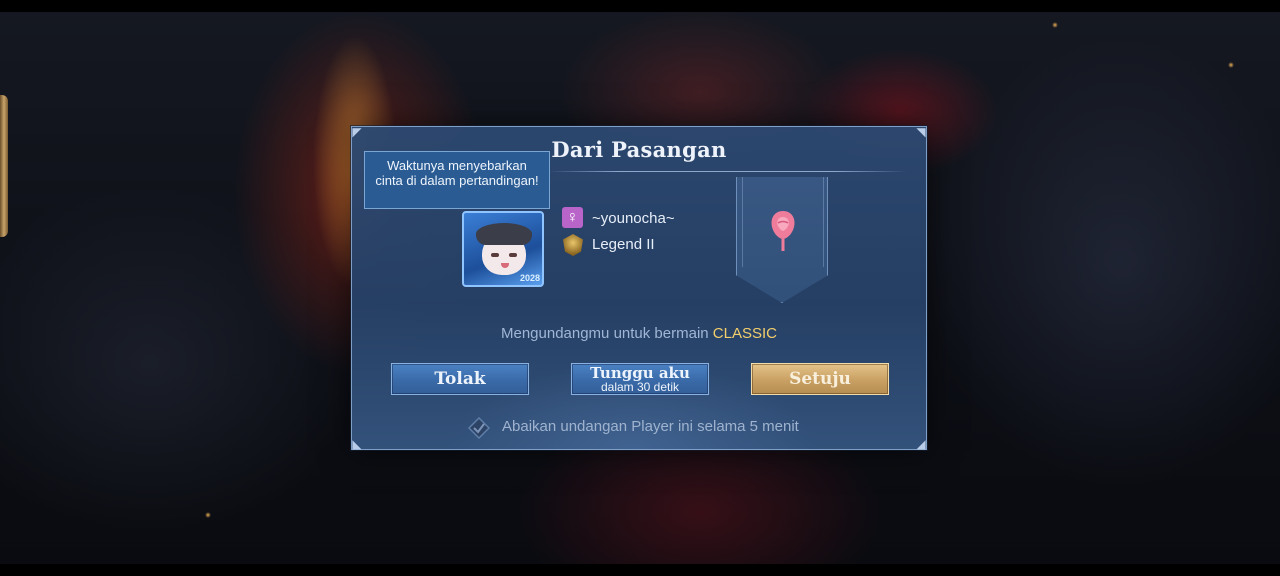  Describe the element at coordinates (604, 333) in the screenshot. I see `invite-text: Mengundangmu untuk bermain` at that location.